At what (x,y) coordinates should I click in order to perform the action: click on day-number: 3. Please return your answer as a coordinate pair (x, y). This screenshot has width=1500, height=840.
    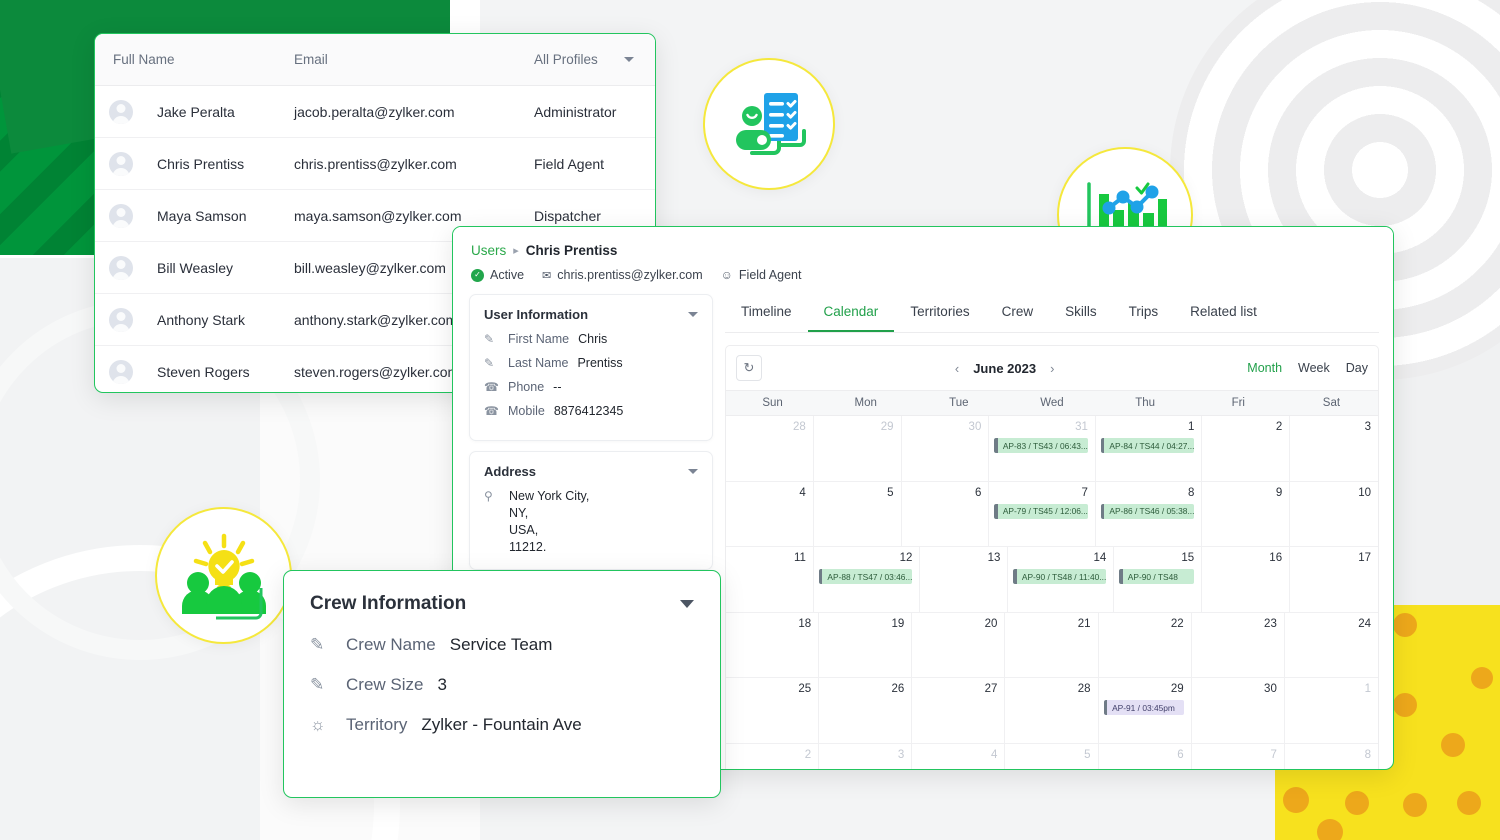
    Looking at the image, I should click on (901, 754).